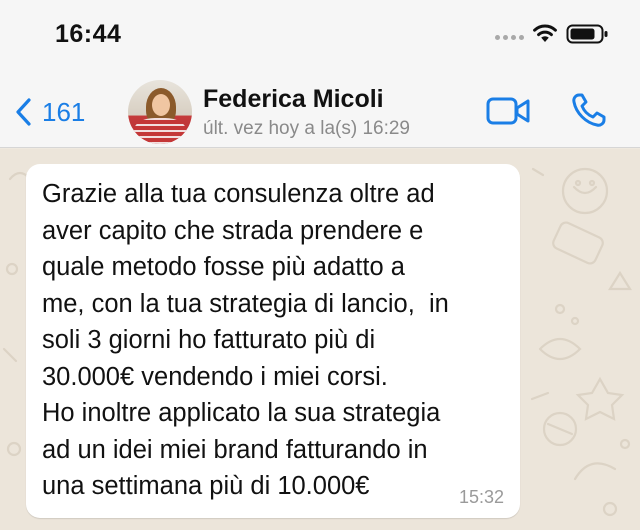  I want to click on wifi-icon, so click(545, 33).